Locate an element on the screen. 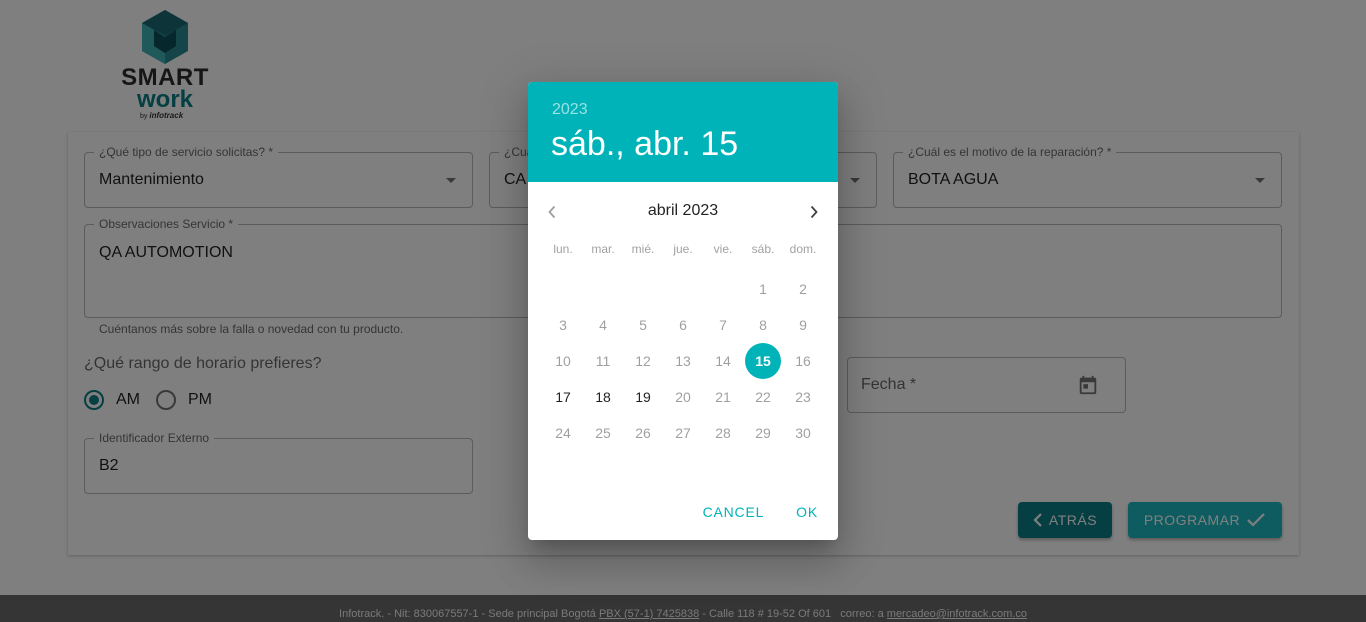 This screenshot has height=622, width=1366. day-cell: 18 is located at coordinates (603, 397).